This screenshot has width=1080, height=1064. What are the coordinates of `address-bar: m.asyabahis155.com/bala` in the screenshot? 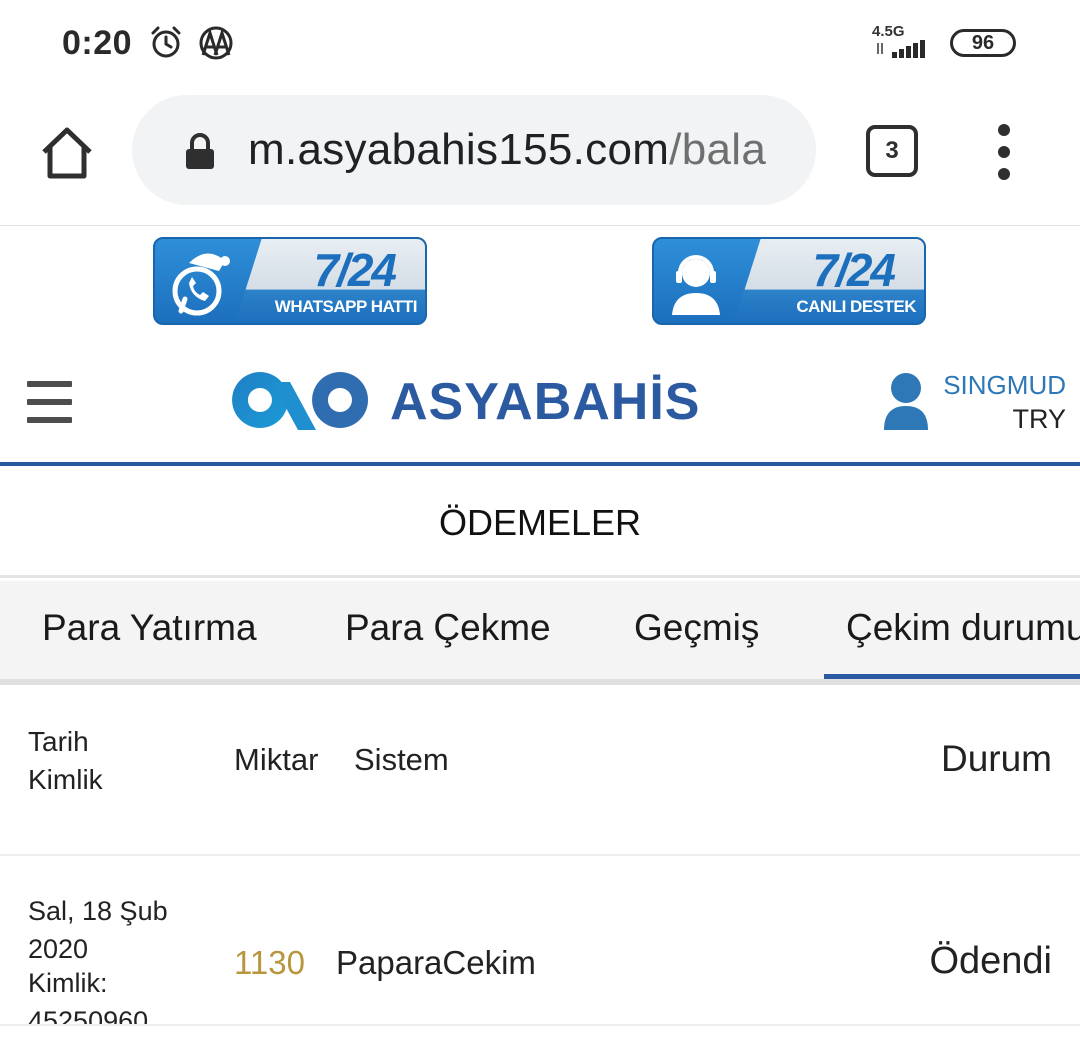 It's located at (474, 150).